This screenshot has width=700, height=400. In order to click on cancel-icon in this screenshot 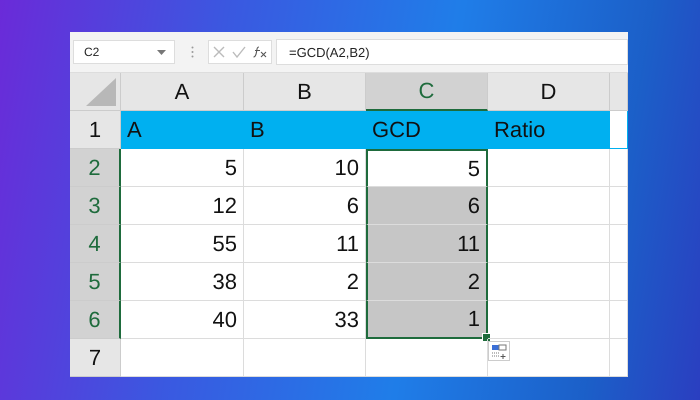, I will do `click(218, 52)`.